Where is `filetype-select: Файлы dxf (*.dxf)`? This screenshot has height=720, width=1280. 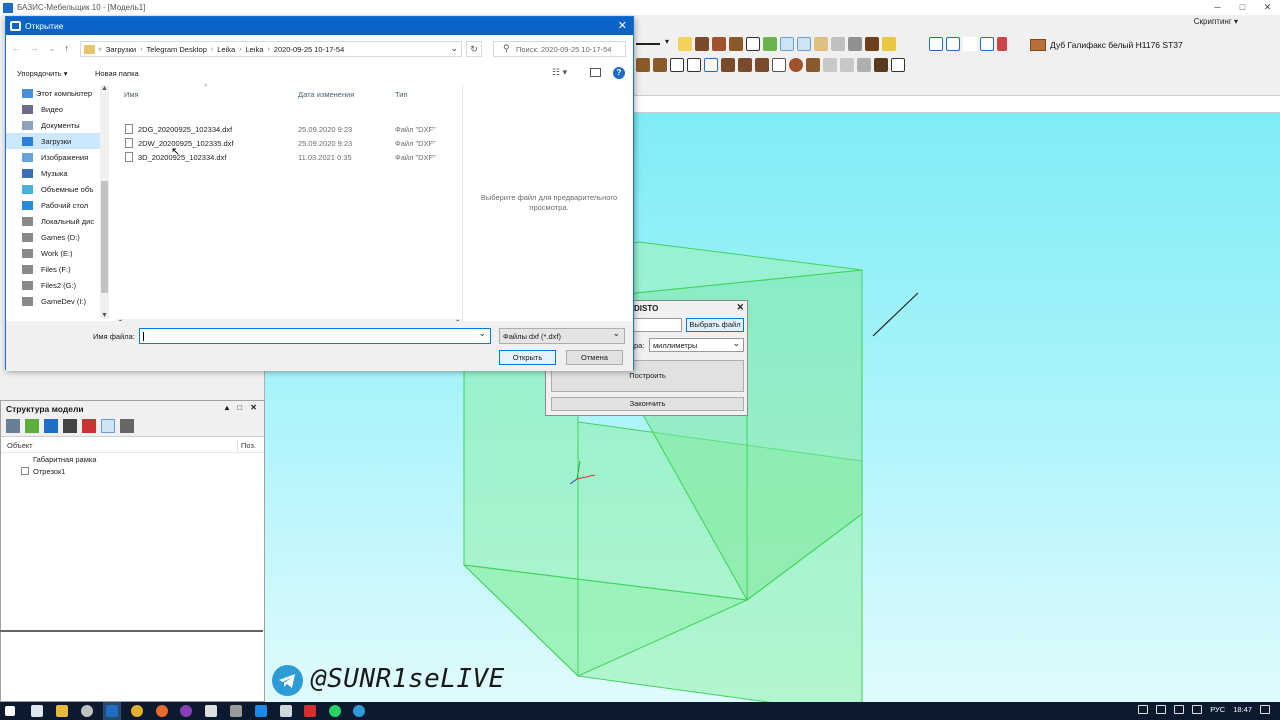
filetype-select: Файлы dxf (*.dxf) is located at coordinates (562, 336).